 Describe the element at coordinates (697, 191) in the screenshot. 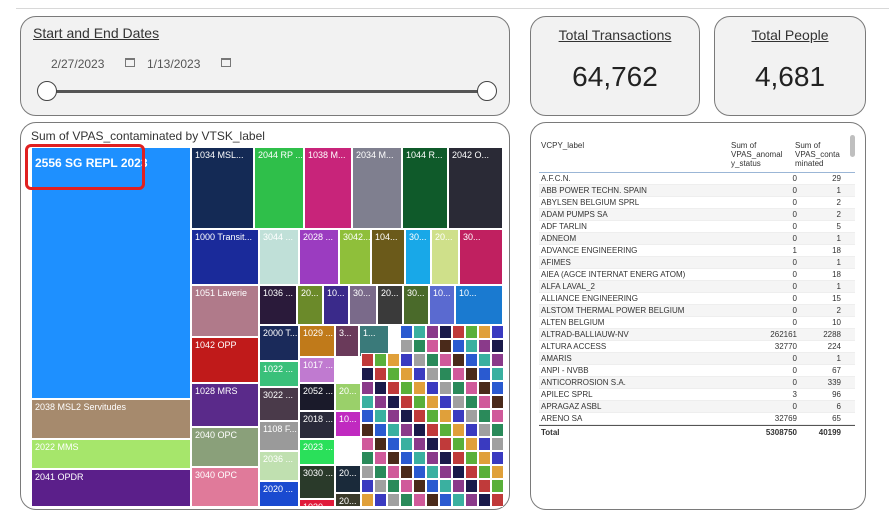

I see `table-row: ABB POWER TECHN. SPAIN 0 1` at that location.